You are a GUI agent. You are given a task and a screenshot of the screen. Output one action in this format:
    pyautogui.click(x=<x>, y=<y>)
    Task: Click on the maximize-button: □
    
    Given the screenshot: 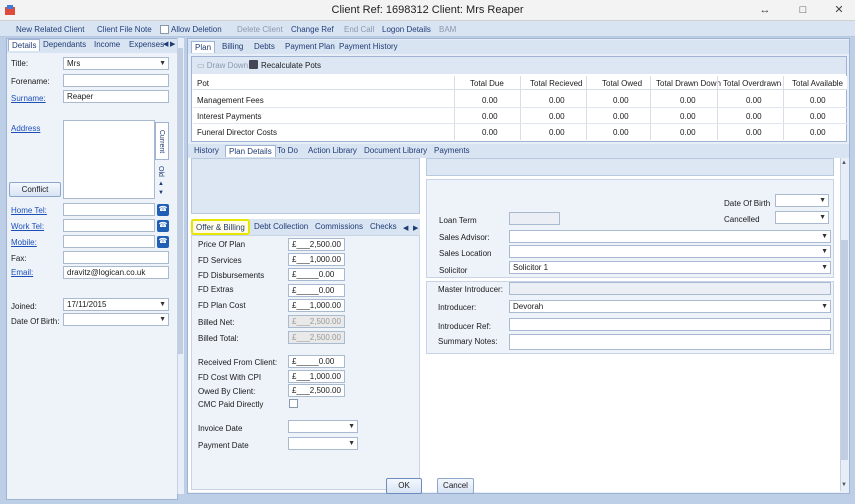 What is the action you would take?
    pyautogui.click(x=803, y=10)
    